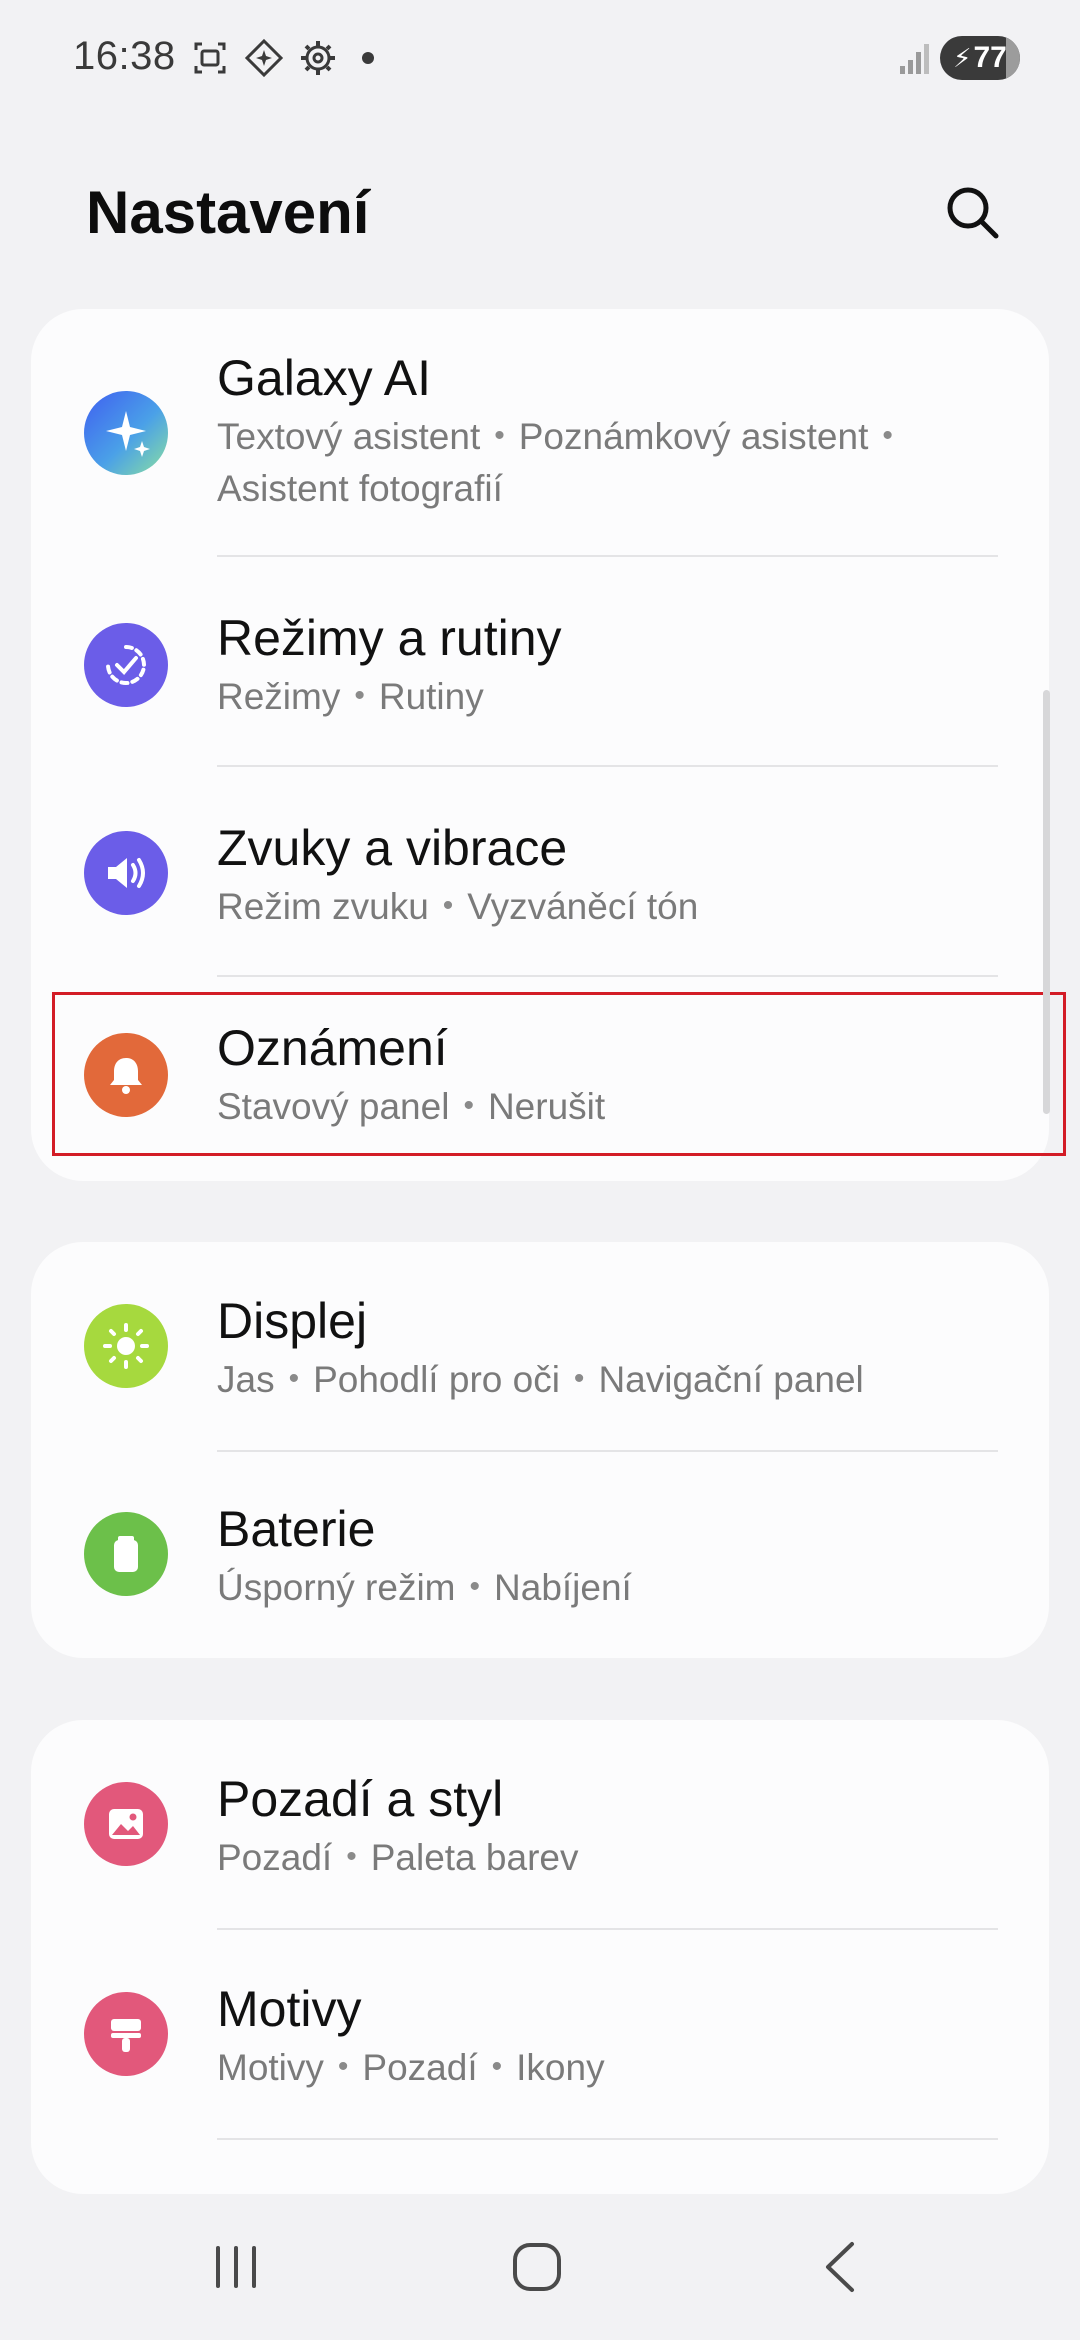 Image resolution: width=1080 pixels, height=2340 pixels. Describe the element at coordinates (540, 1825) in the screenshot. I see `setting-wallpaper-style: Pozadí a styl Pozadí • Paleta barev` at that location.